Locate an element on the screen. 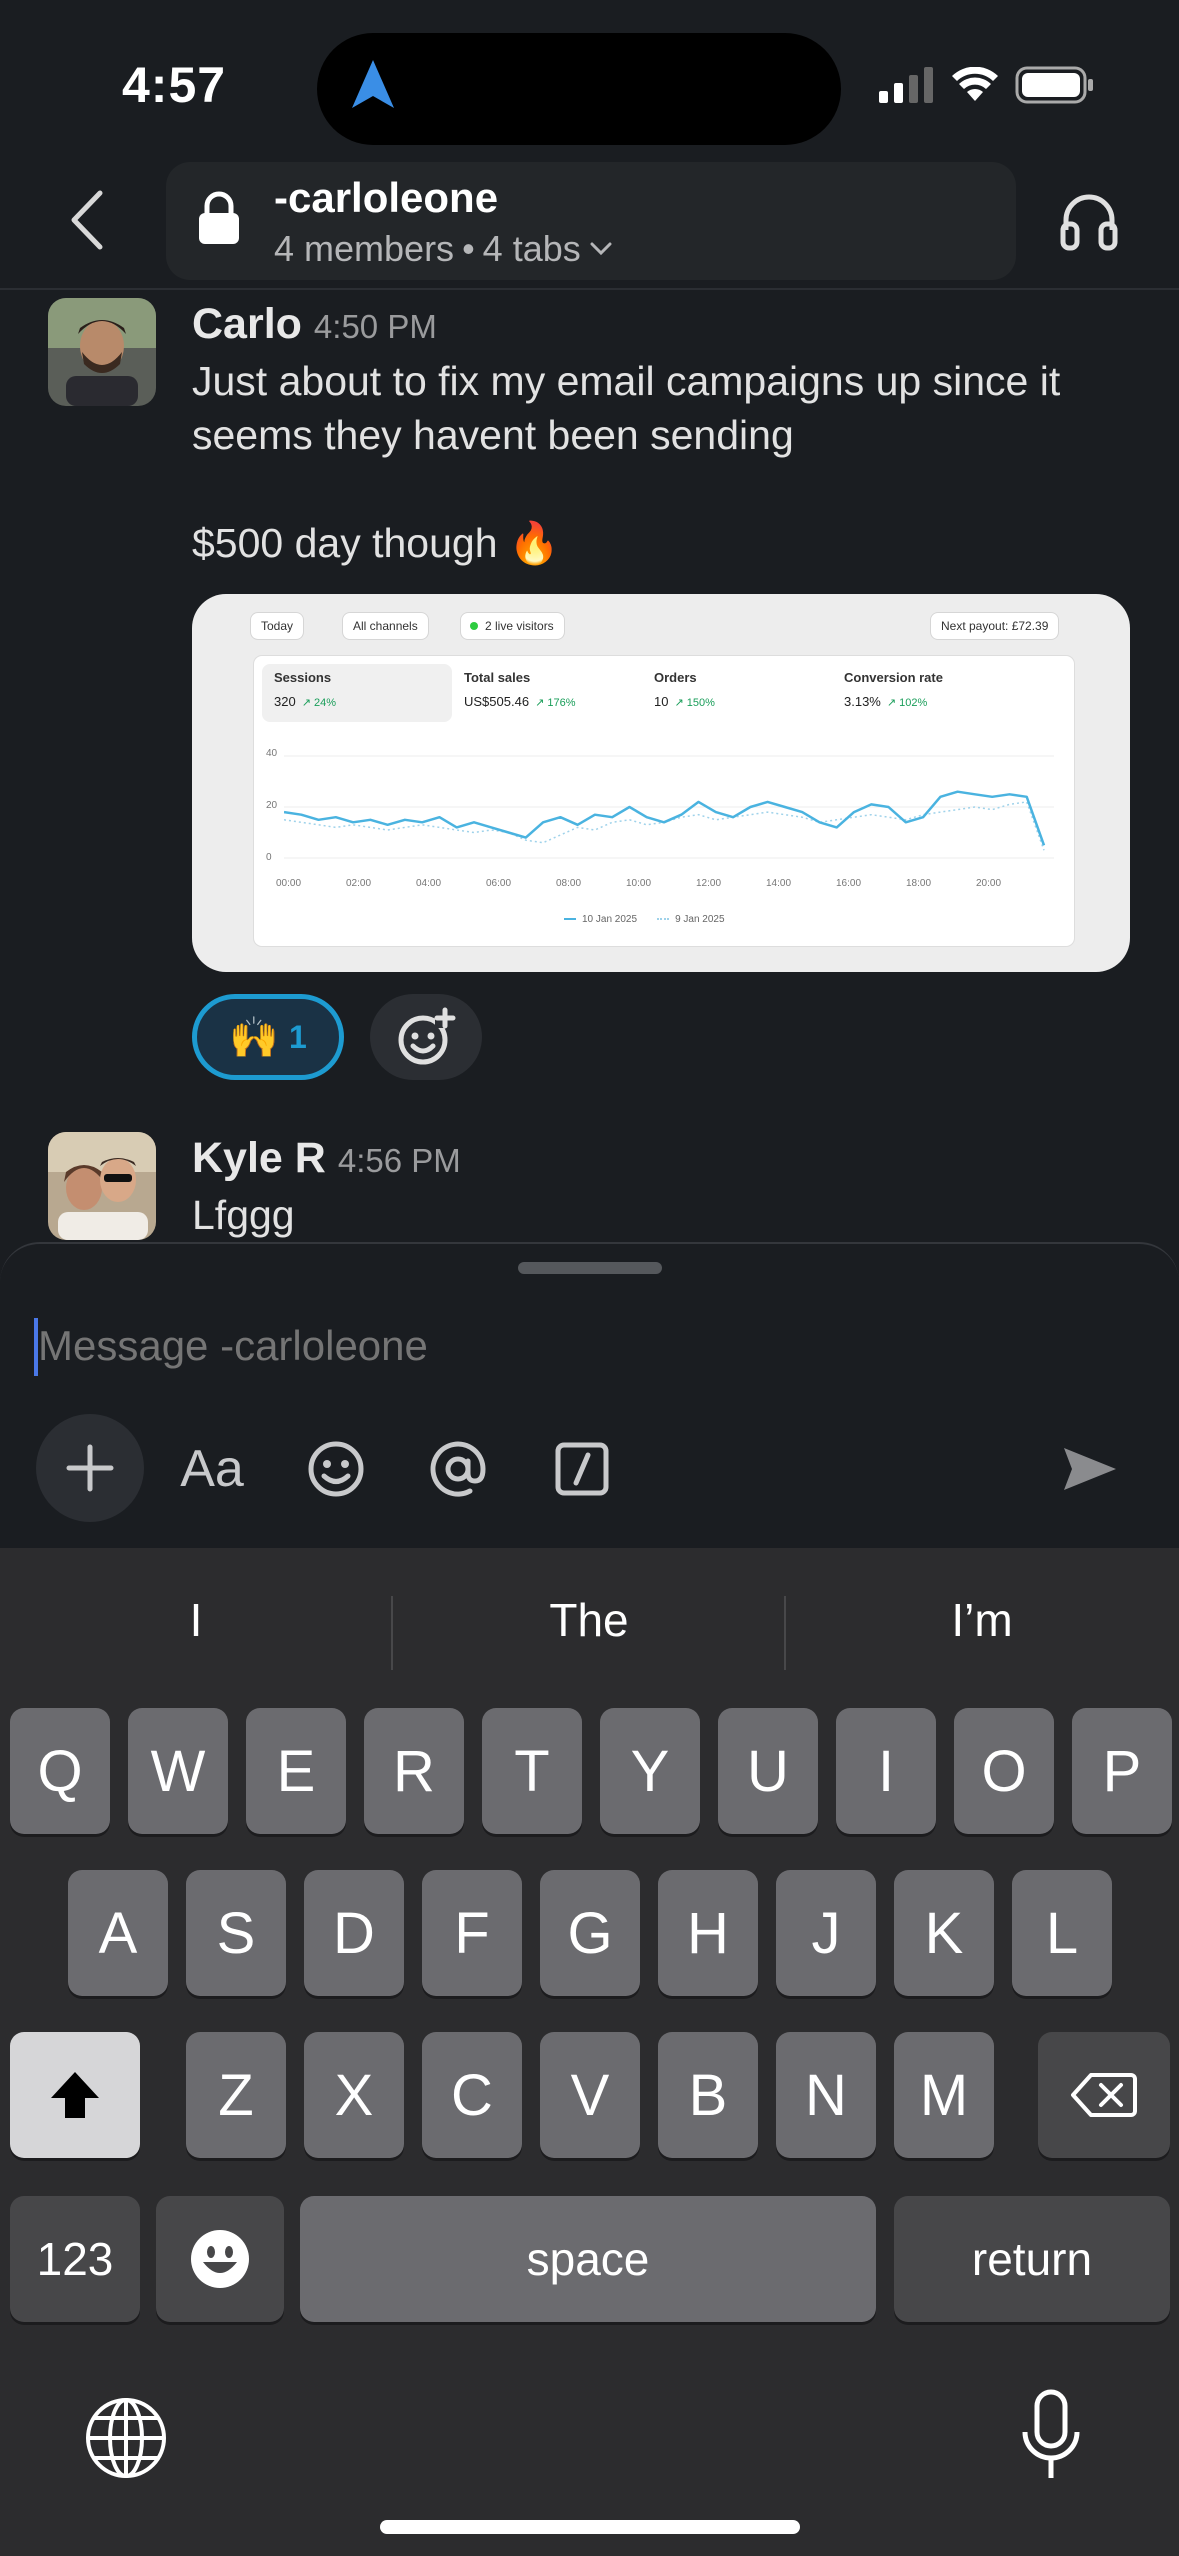 The width and height of the screenshot is (1179, 2556). reaction-pill: 🙌 1 is located at coordinates (268, 1037).